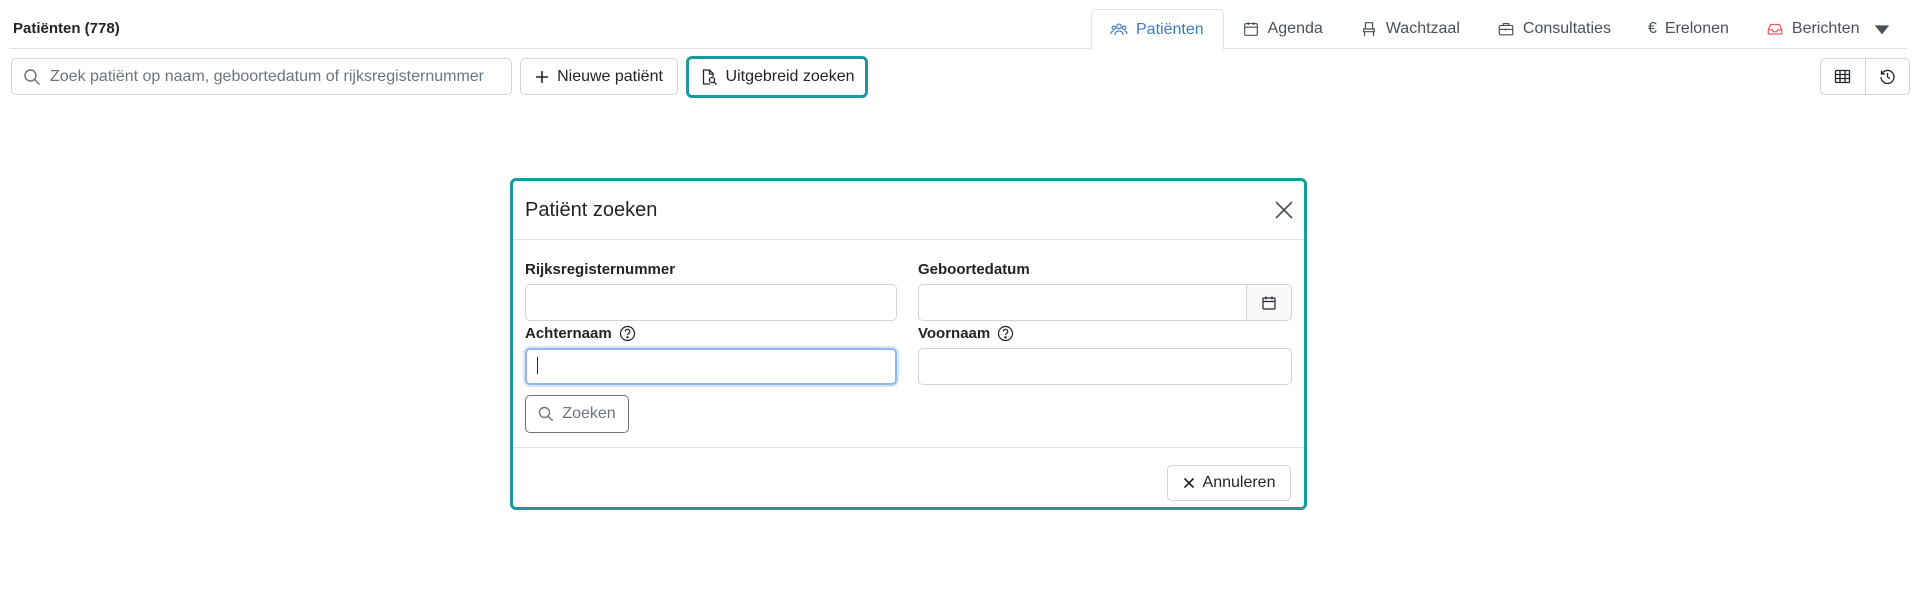 The width and height of the screenshot is (1919, 606). I want to click on geboortedatum-label: Geboortedatum, so click(974, 269).